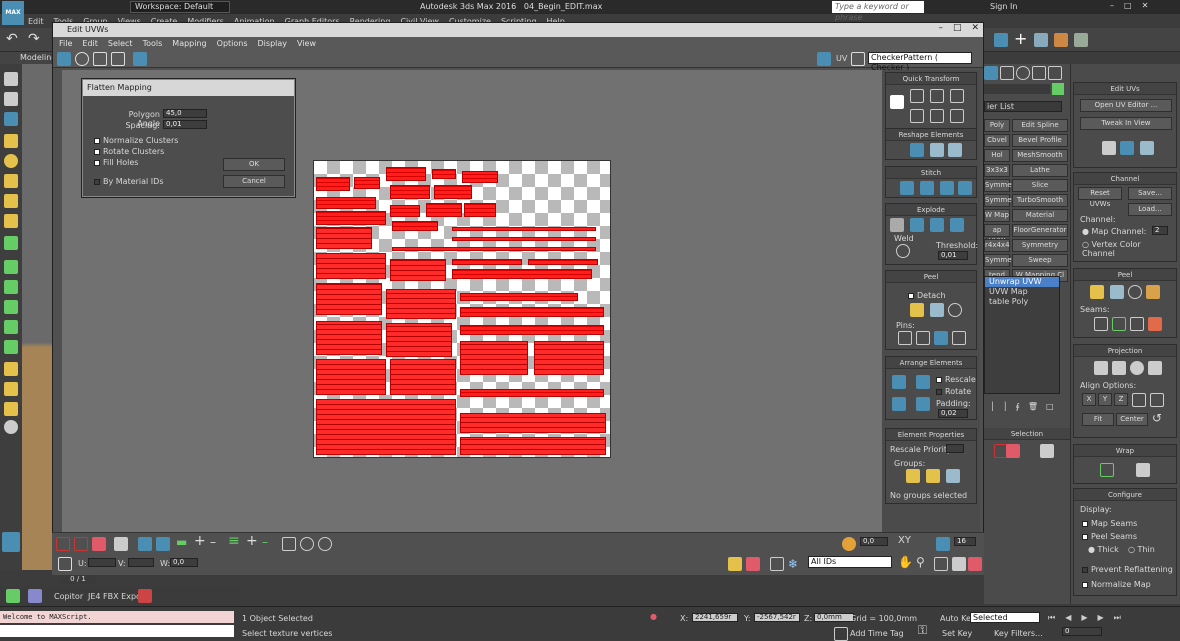 The width and height of the screenshot is (1180, 641). Describe the element at coordinates (145, 544) in the screenshot. I see `grow-icon` at that location.